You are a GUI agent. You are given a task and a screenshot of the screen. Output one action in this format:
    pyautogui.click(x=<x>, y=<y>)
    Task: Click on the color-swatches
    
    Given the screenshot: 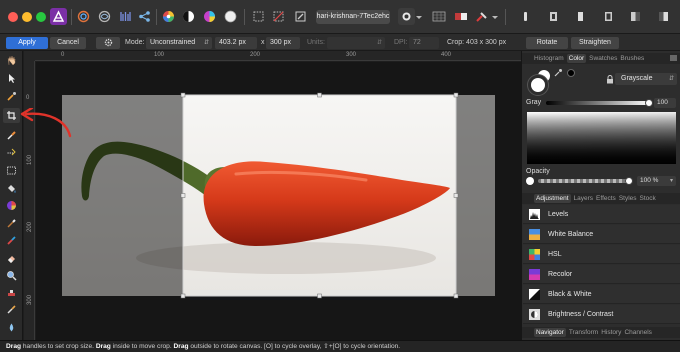 What is the action you would take?
    pyautogui.click(x=542, y=82)
    